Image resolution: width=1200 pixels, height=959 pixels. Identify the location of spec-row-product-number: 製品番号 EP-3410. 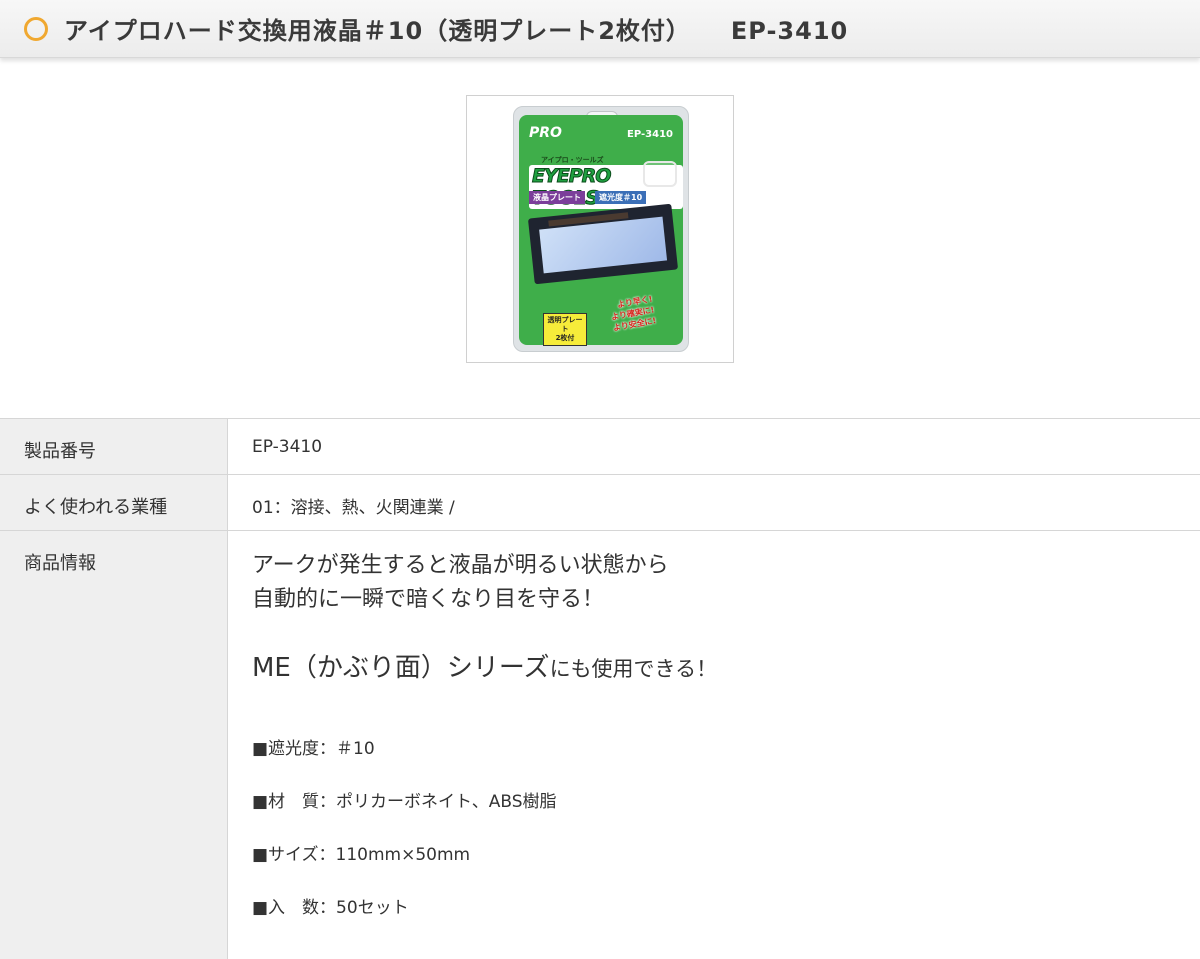
(600, 447).